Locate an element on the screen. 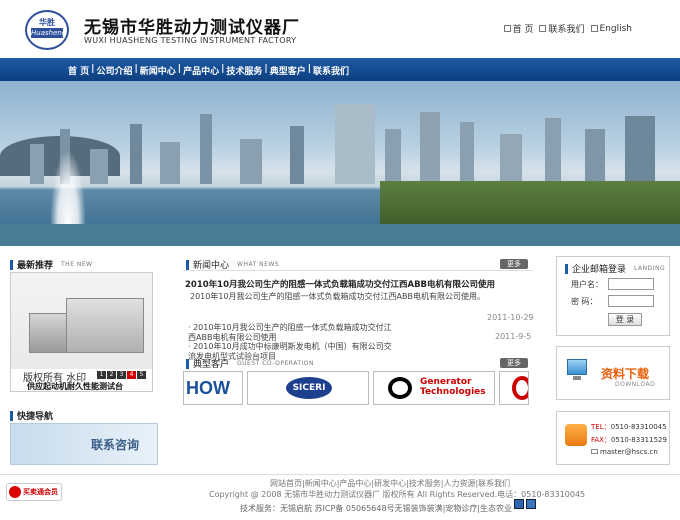 The width and height of the screenshot is (680, 520). news-more-button: 更多 is located at coordinates (514, 264).